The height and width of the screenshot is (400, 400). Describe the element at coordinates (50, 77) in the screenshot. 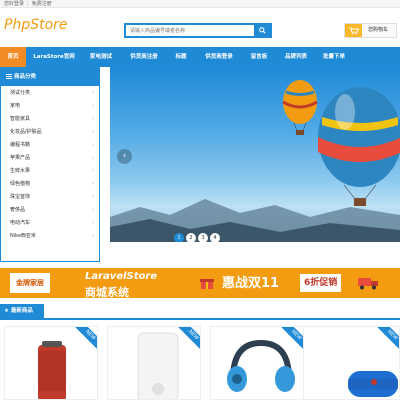

I see `sidebar-header: 商品分类` at that location.